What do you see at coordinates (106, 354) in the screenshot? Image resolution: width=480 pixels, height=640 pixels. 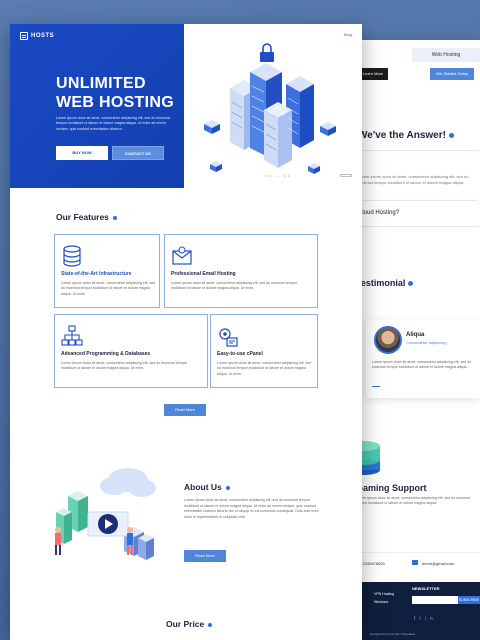 I see `feature-title: Advanced Programming & Databases` at bounding box center [106, 354].